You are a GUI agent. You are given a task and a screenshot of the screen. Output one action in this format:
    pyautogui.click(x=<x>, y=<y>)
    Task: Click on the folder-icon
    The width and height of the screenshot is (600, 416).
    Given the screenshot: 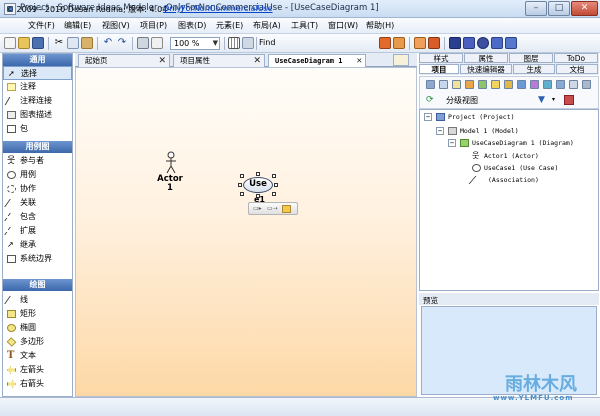 What is the action you would take?
    pyautogui.click(x=495, y=84)
    